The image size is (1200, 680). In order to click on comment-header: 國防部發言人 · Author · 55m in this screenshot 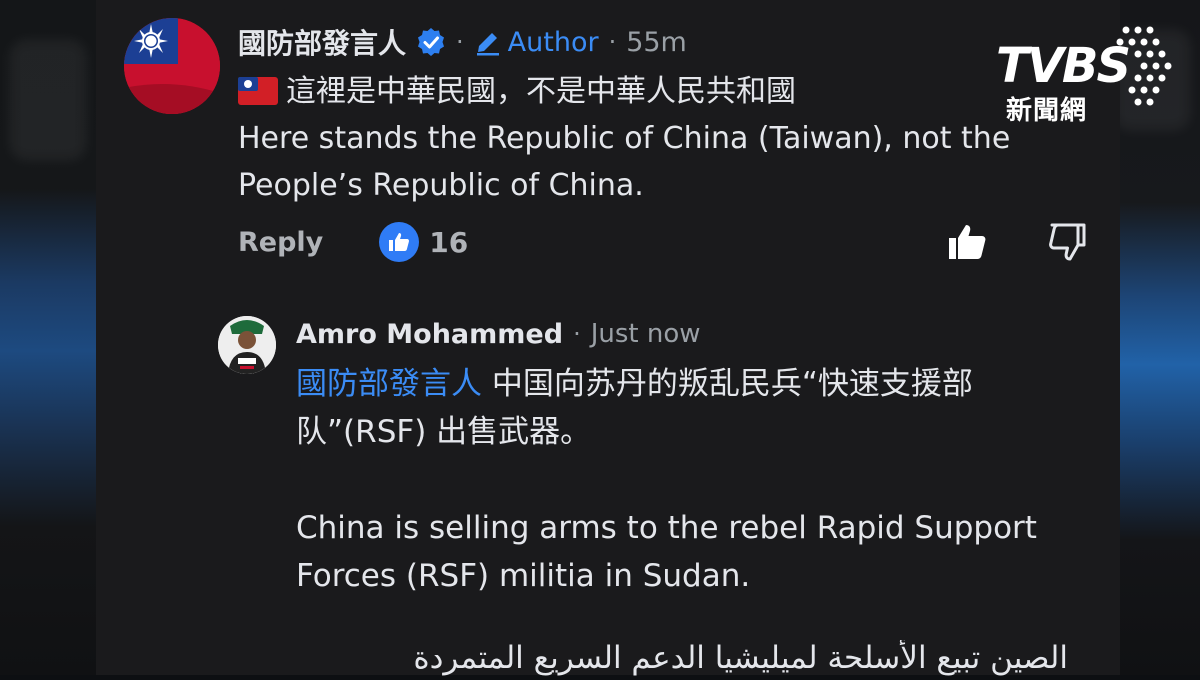, I will do `click(462, 42)`.